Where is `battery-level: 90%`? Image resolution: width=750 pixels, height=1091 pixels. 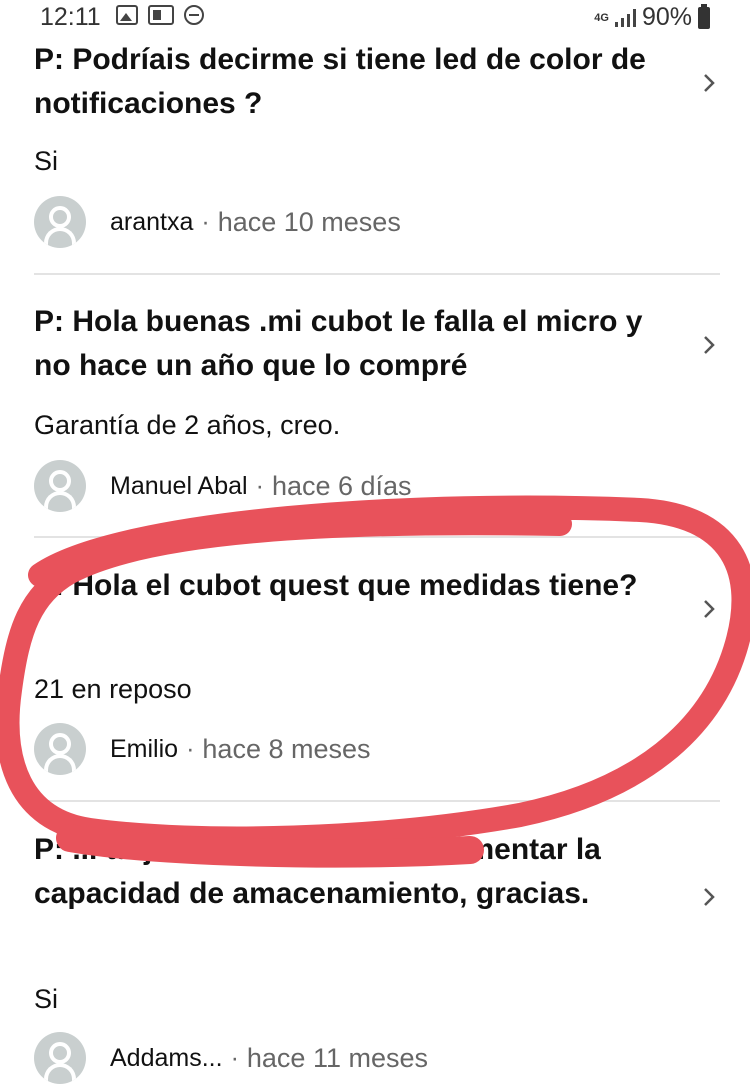
battery-level: 90% is located at coordinates (666, 17).